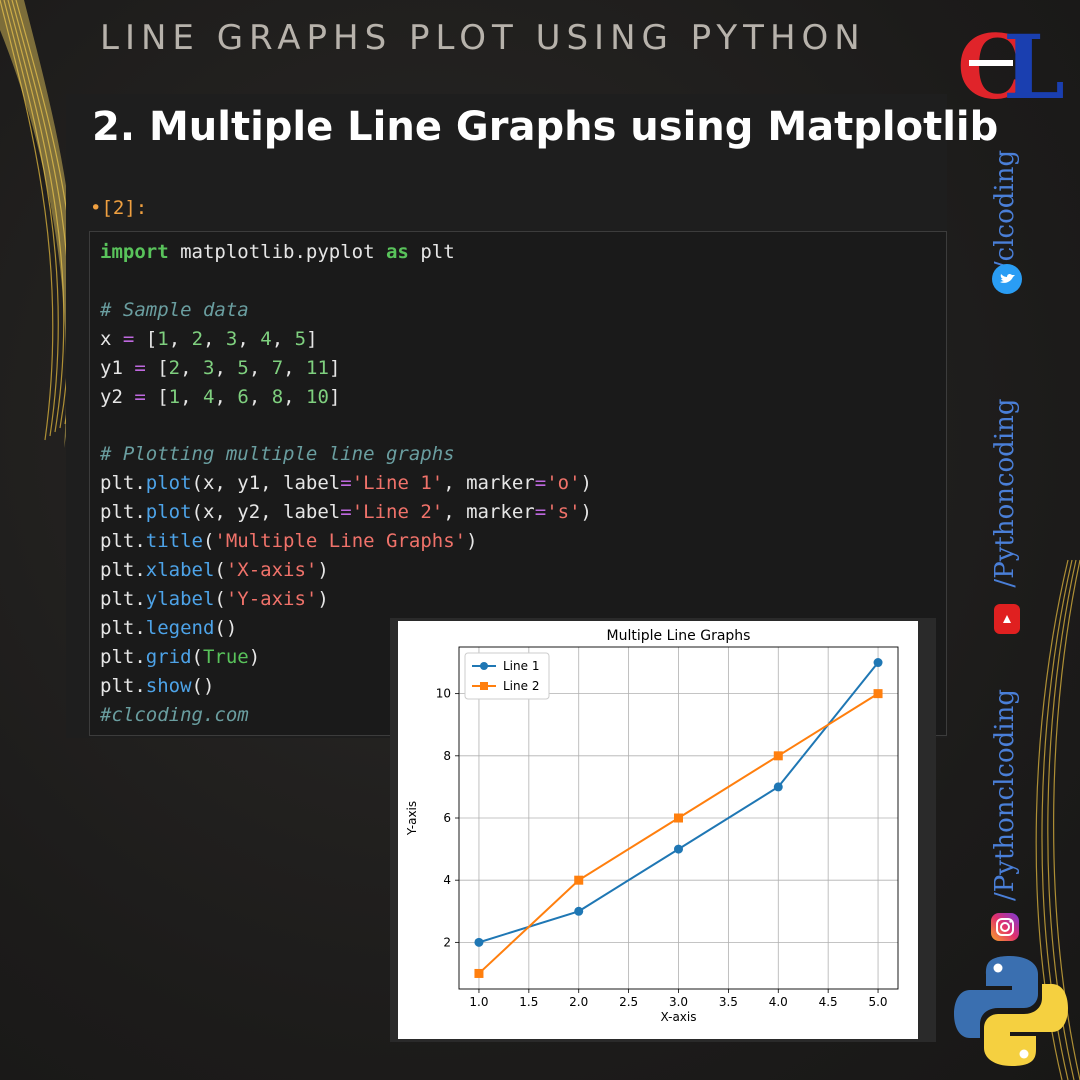 The height and width of the screenshot is (1080, 1080). I want to click on code-token: 5, so click(300, 338).